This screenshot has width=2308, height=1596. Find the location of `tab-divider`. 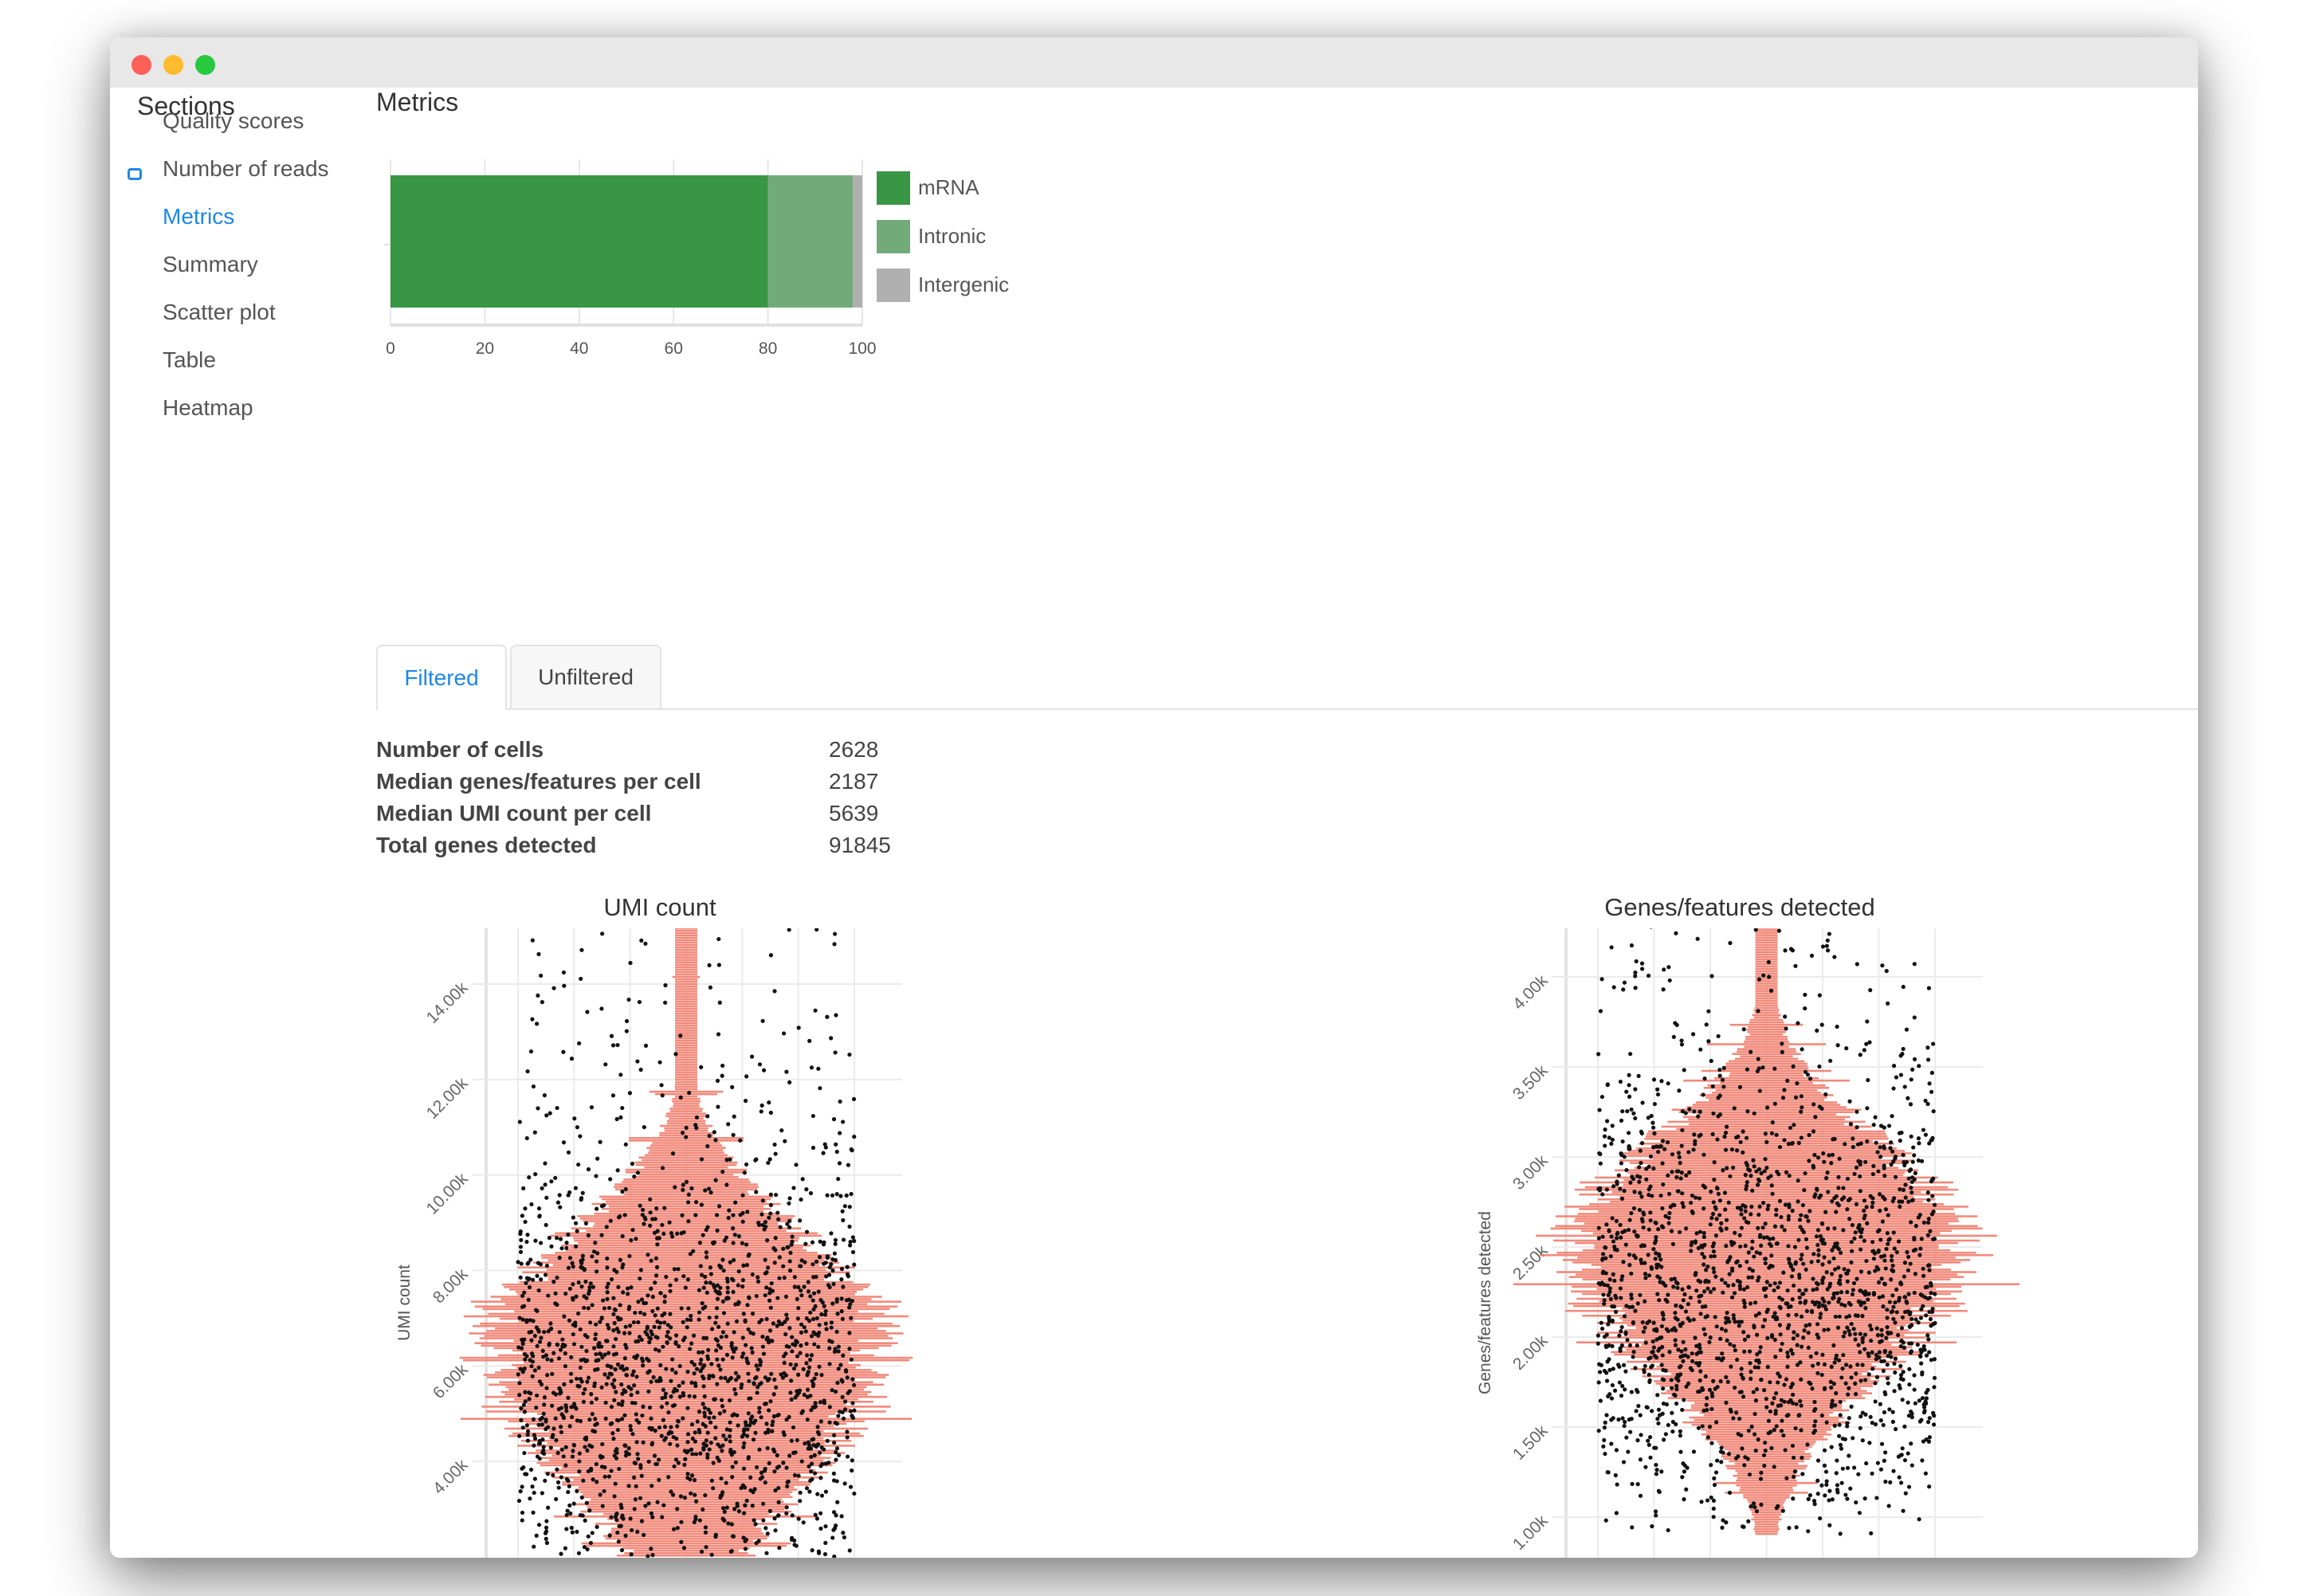

tab-divider is located at coordinates (1287, 709).